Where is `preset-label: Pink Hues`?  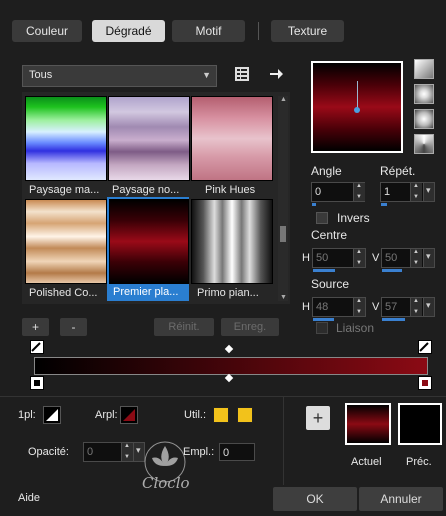 preset-label: Pink Hues is located at coordinates (230, 190).